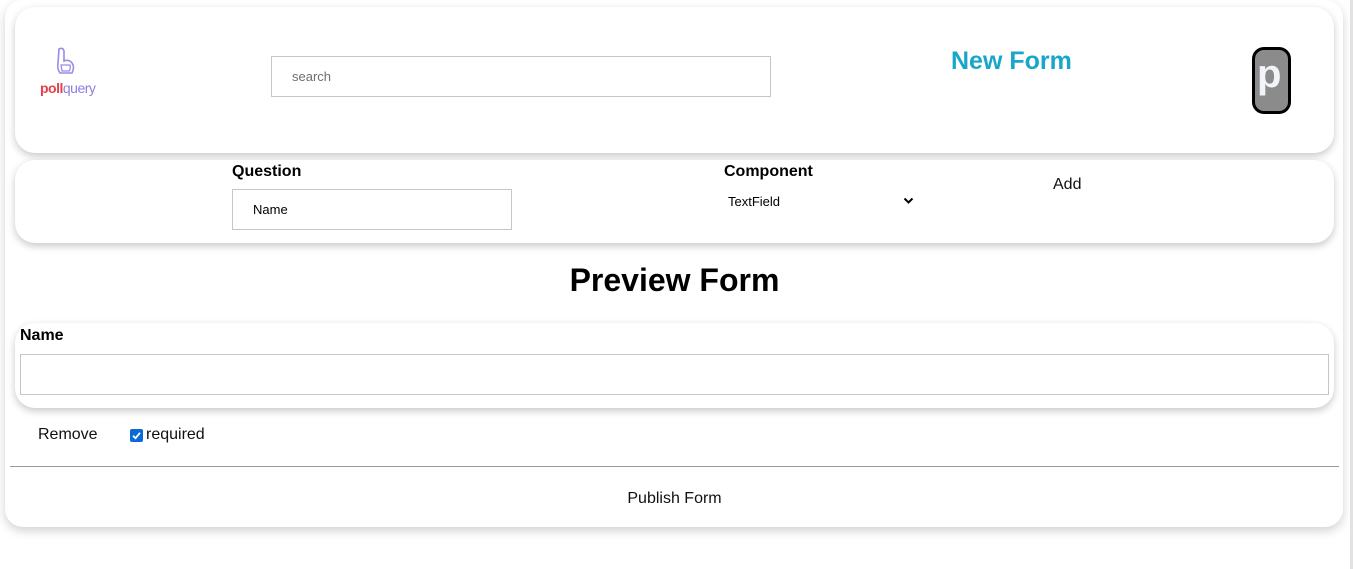  Describe the element at coordinates (51, 88) in the screenshot. I see `logo-poll-text: poll` at that location.